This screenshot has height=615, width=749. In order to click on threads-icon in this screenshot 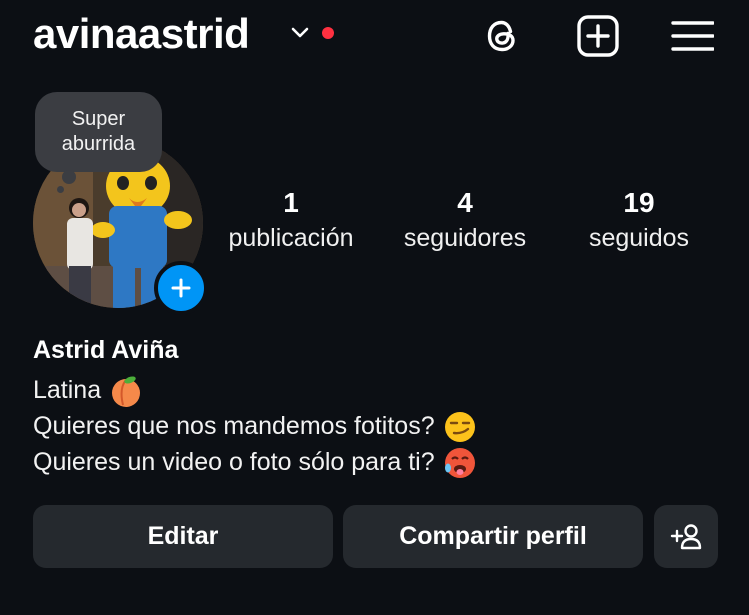, I will do `click(502, 36)`.